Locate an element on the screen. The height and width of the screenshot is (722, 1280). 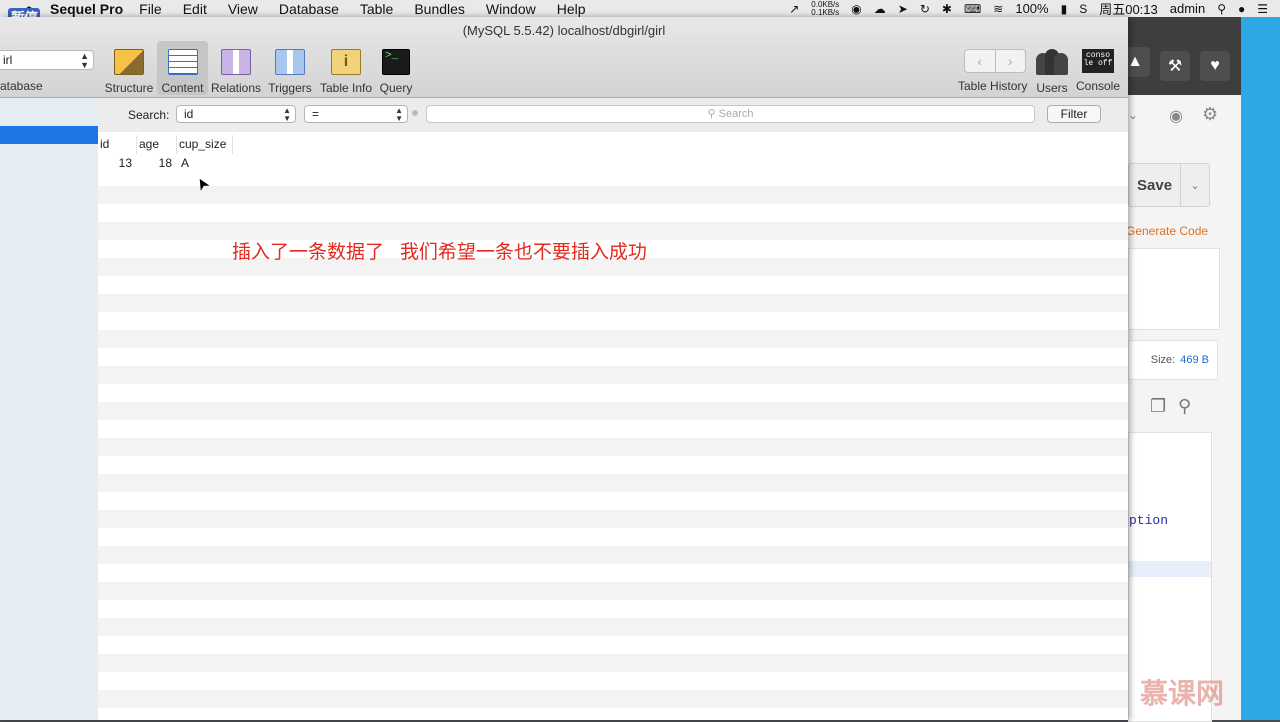
watermark: 慕课网 is located at coordinates (1182, 693).